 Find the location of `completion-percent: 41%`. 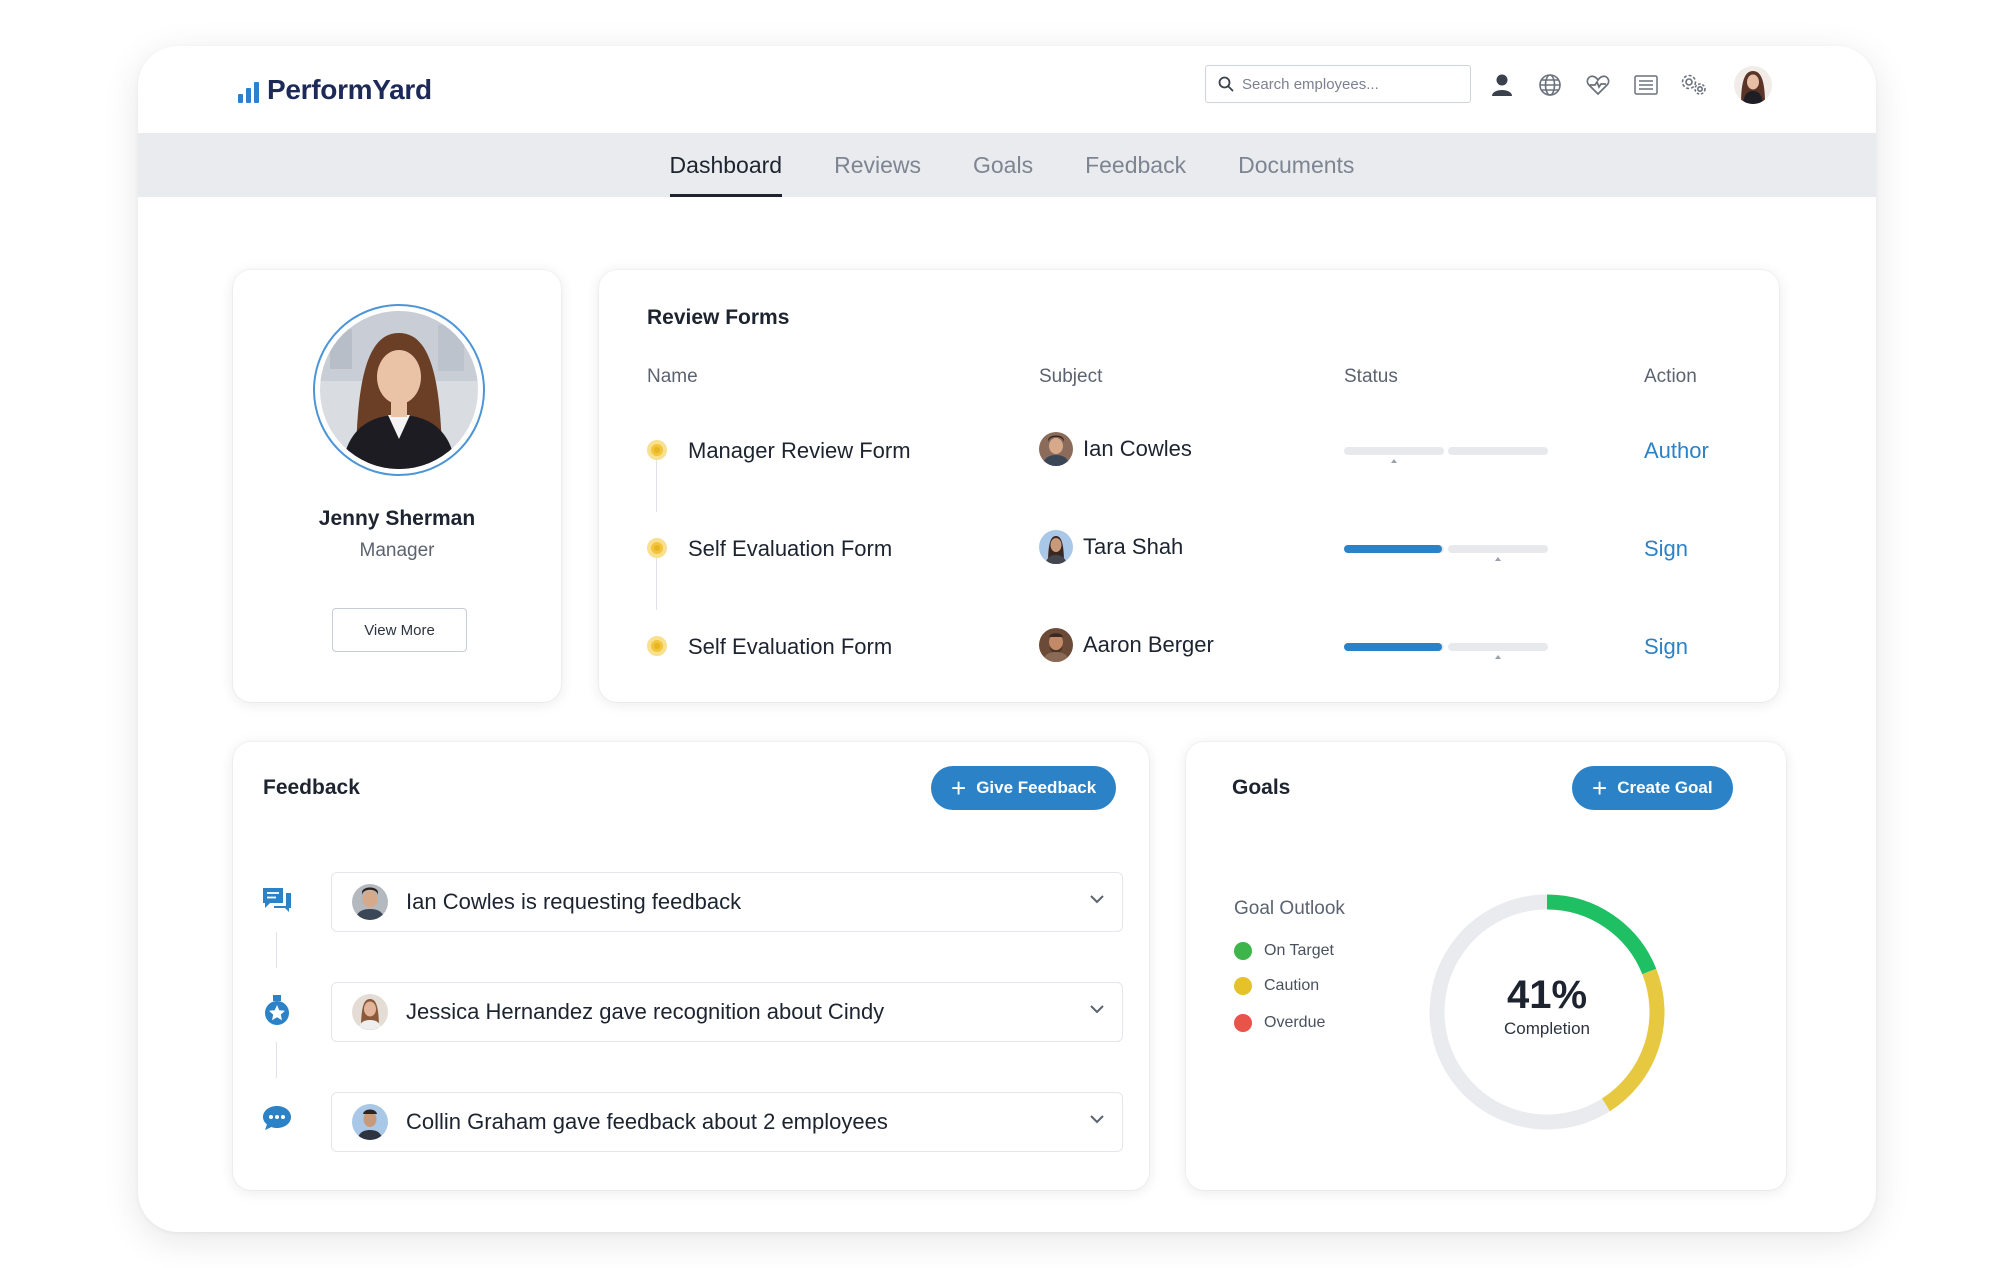

completion-percent: 41% is located at coordinates (1547, 995).